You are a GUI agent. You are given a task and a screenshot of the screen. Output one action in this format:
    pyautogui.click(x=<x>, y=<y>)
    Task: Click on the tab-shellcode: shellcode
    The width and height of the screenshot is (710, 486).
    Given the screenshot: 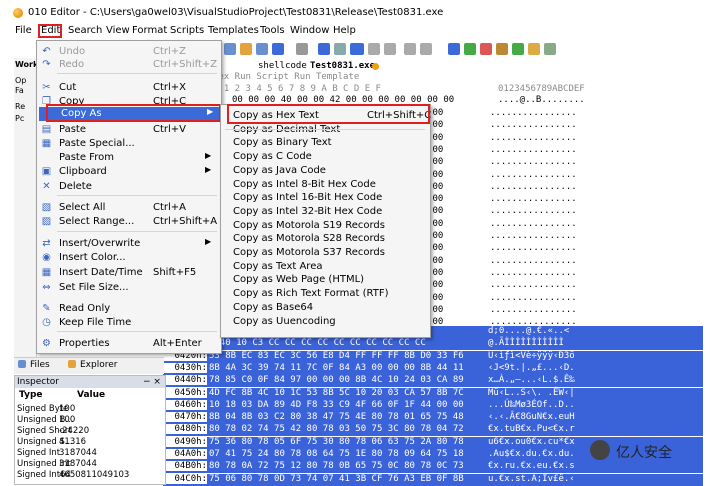 What is the action you would take?
    pyautogui.click(x=282, y=66)
    